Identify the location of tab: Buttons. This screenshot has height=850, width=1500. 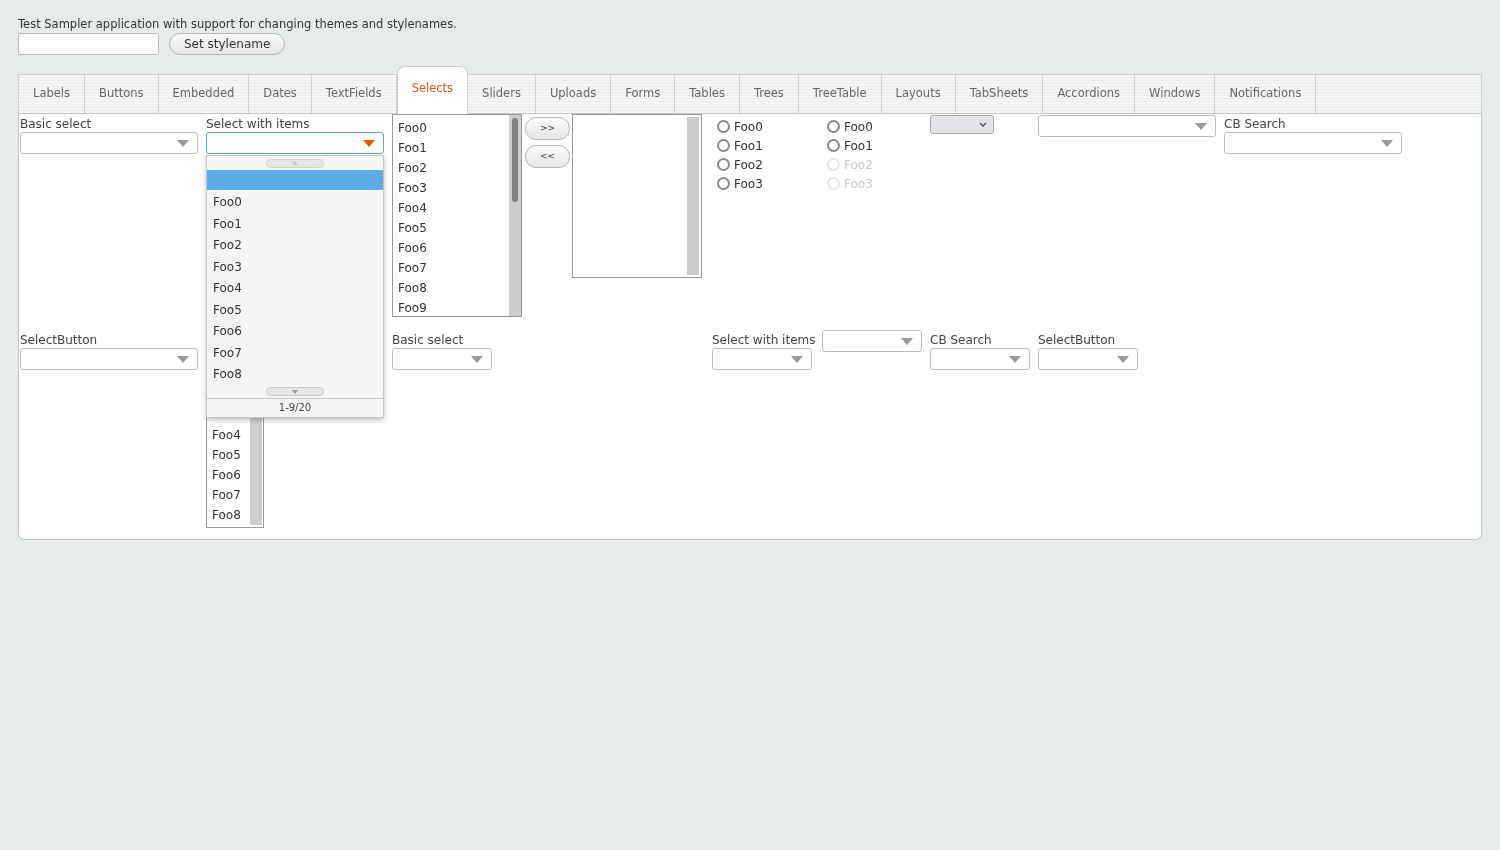
(122, 93).